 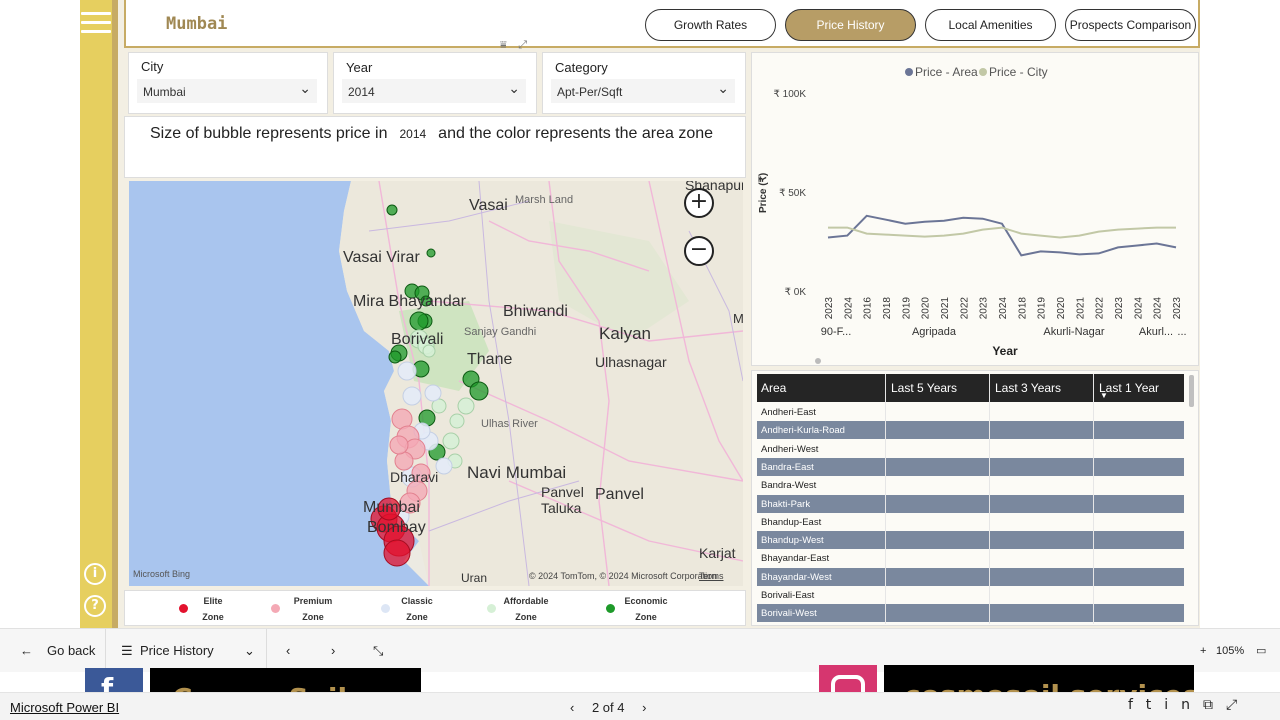 What do you see at coordinates (269, 133) in the screenshot?
I see `subtitle-text-before: Size of bubble represents price in` at bounding box center [269, 133].